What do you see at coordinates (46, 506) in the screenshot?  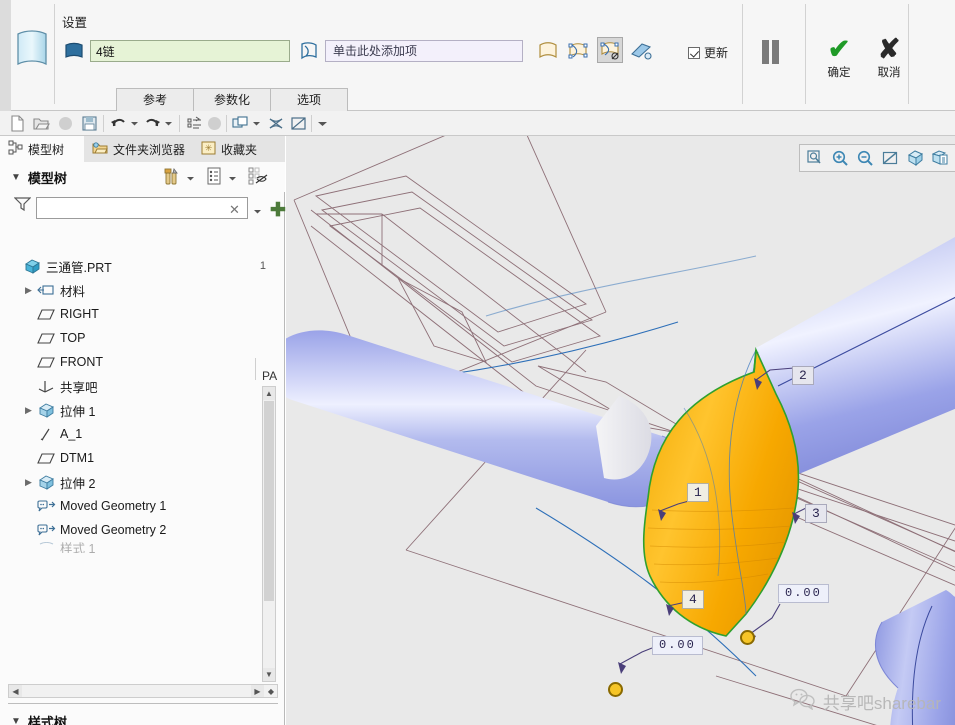 I see `moved-geometry-icon` at bounding box center [46, 506].